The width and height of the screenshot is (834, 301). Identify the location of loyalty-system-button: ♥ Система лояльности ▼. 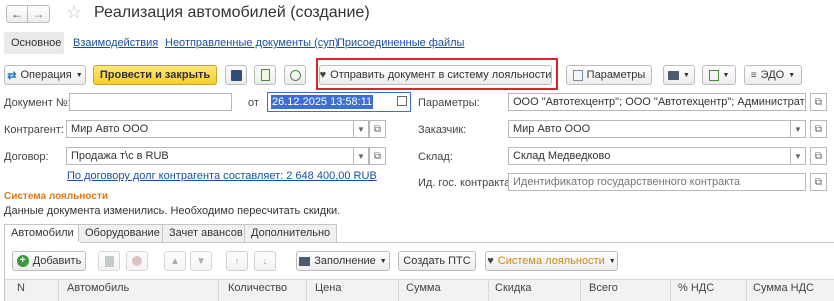
(551, 261).